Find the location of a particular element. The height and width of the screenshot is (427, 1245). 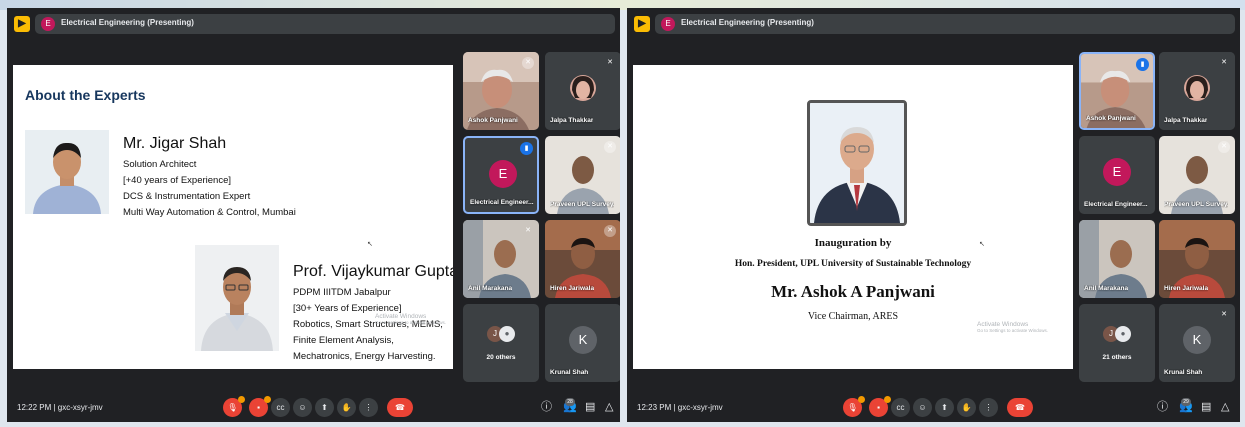

participant-avatar-photo: ● is located at coordinates (507, 334).